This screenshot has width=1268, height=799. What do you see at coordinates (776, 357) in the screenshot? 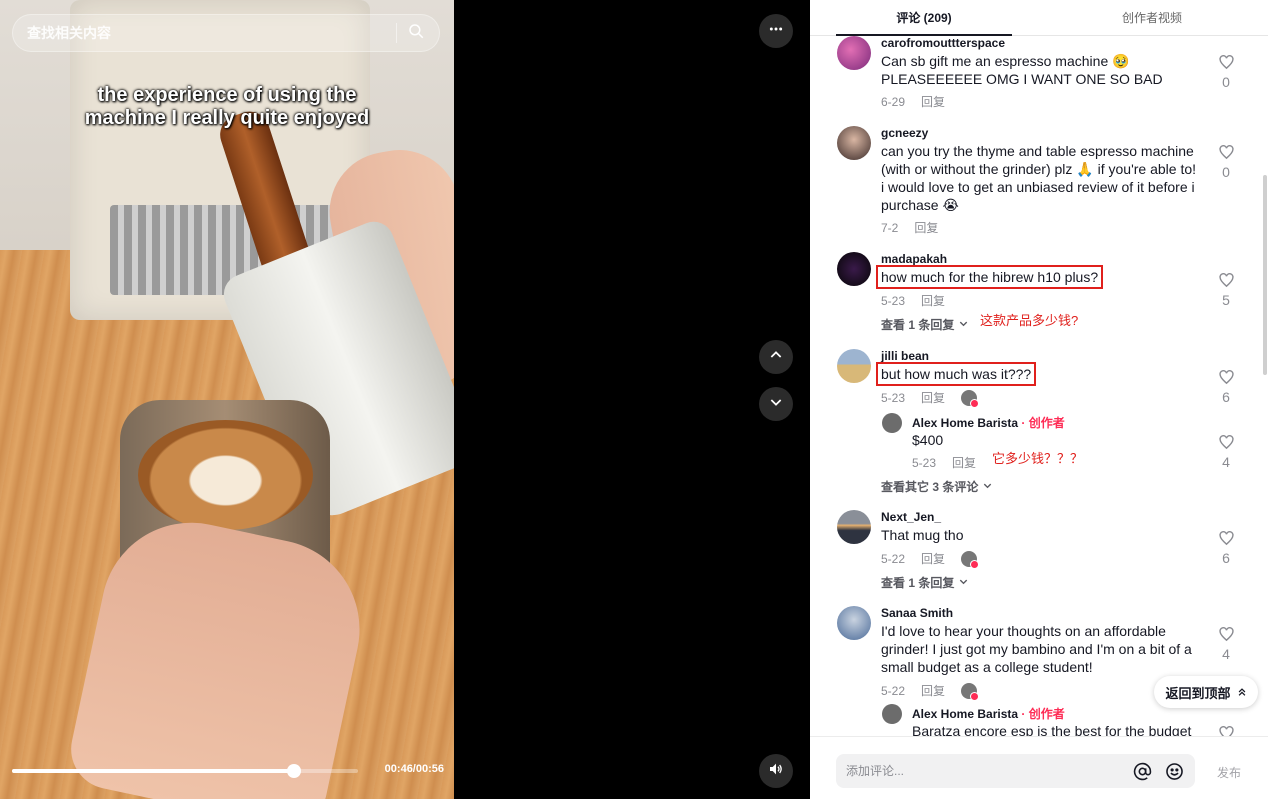
I see `previous-video-button` at bounding box center [776, 357].